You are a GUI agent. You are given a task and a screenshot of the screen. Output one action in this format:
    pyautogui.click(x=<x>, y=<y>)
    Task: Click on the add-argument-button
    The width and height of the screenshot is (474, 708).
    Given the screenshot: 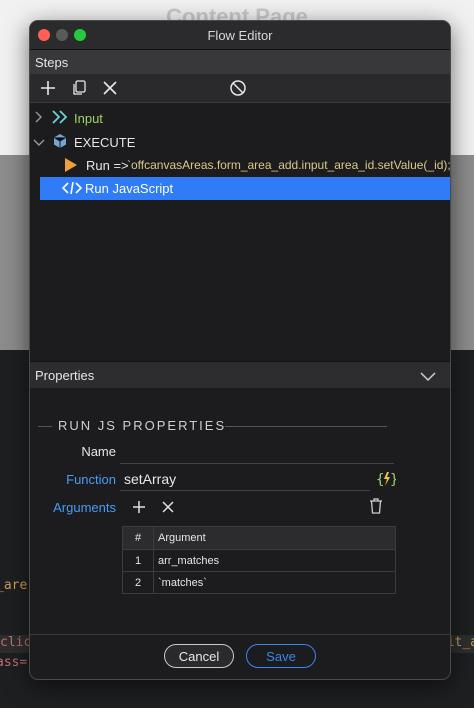 What is the action you would take?
    pyautogui.click(x=139, y=508)
    